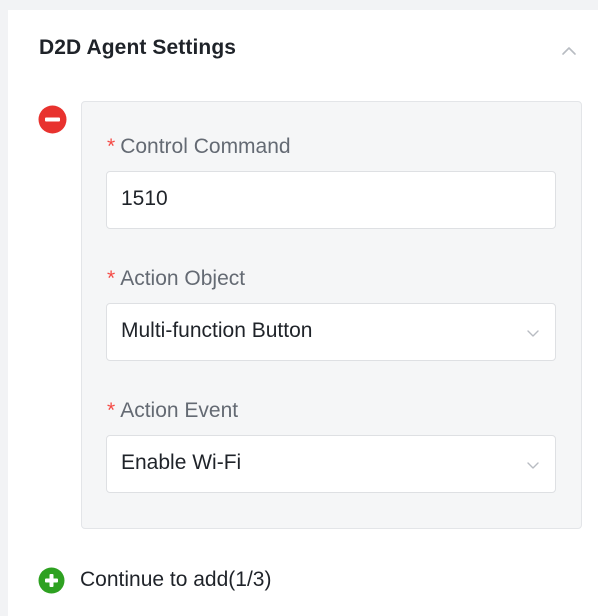 This screenshot has width=598, height=616. Describe the element at coordinates (138, 47) in the screenshot. I see `panel-title: D2D Agent Settings` at that location.